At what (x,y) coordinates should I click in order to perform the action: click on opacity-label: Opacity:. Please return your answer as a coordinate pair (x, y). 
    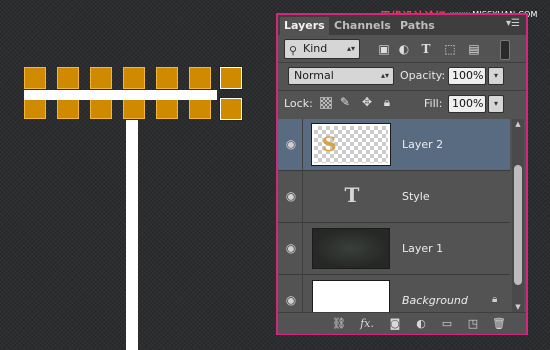
    Looking at the image, I should click on (423, 75).